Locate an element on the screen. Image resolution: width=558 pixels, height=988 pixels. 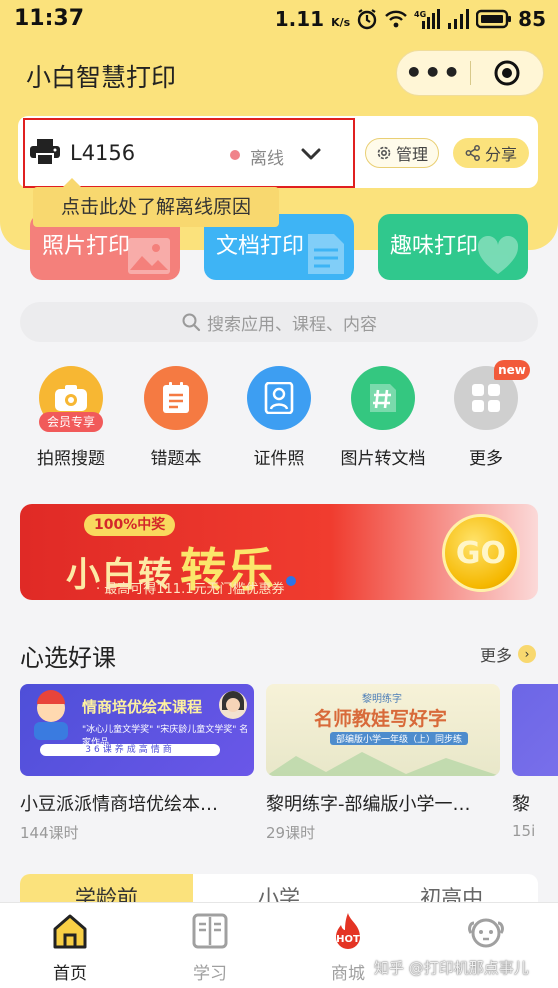
app-id-photo: 证件照 is located at coordinates (279, 417).